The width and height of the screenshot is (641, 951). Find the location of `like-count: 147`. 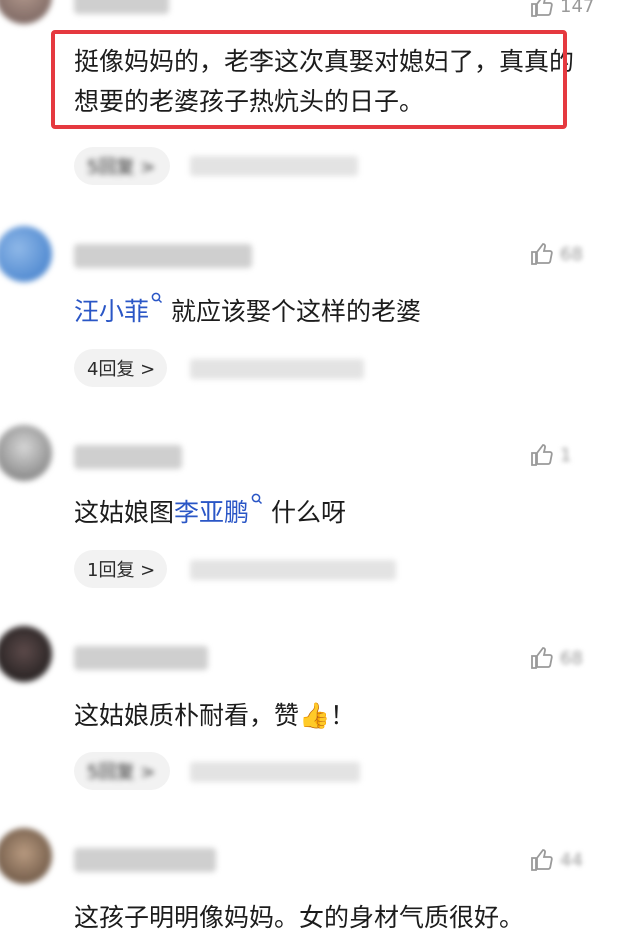

like-count: 147 is located at coordinates (577, 8).